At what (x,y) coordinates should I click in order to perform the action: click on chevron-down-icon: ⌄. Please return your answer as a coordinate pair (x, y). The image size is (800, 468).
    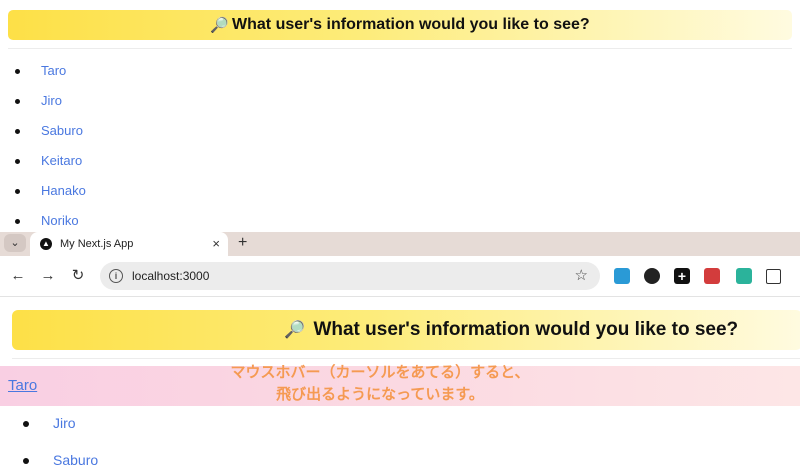
    Looking at the image, I should click on (15, 243).